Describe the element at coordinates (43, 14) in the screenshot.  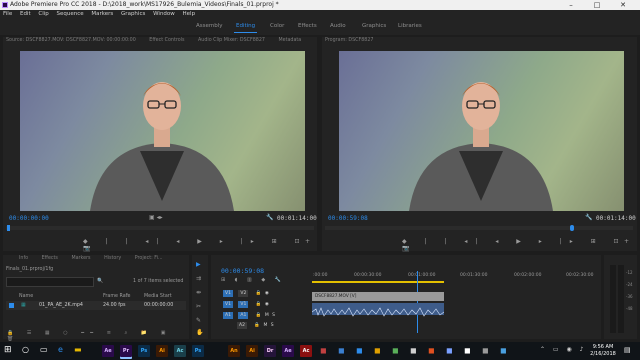
I see `menu-clip: Clip` at that location.